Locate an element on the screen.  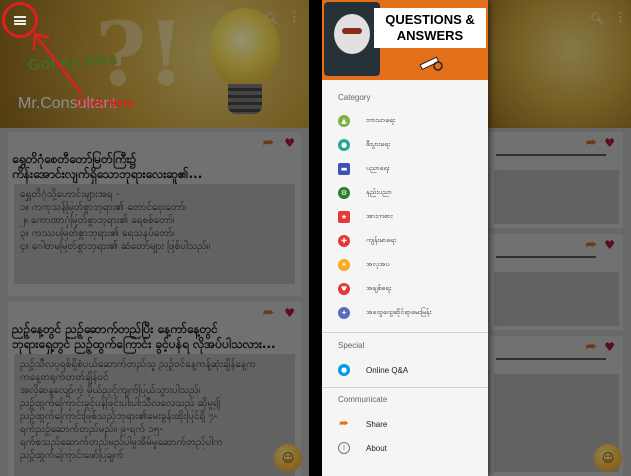
category-item-technology: ⚙ နည်းပညာ is located at coordinates (405, 193).